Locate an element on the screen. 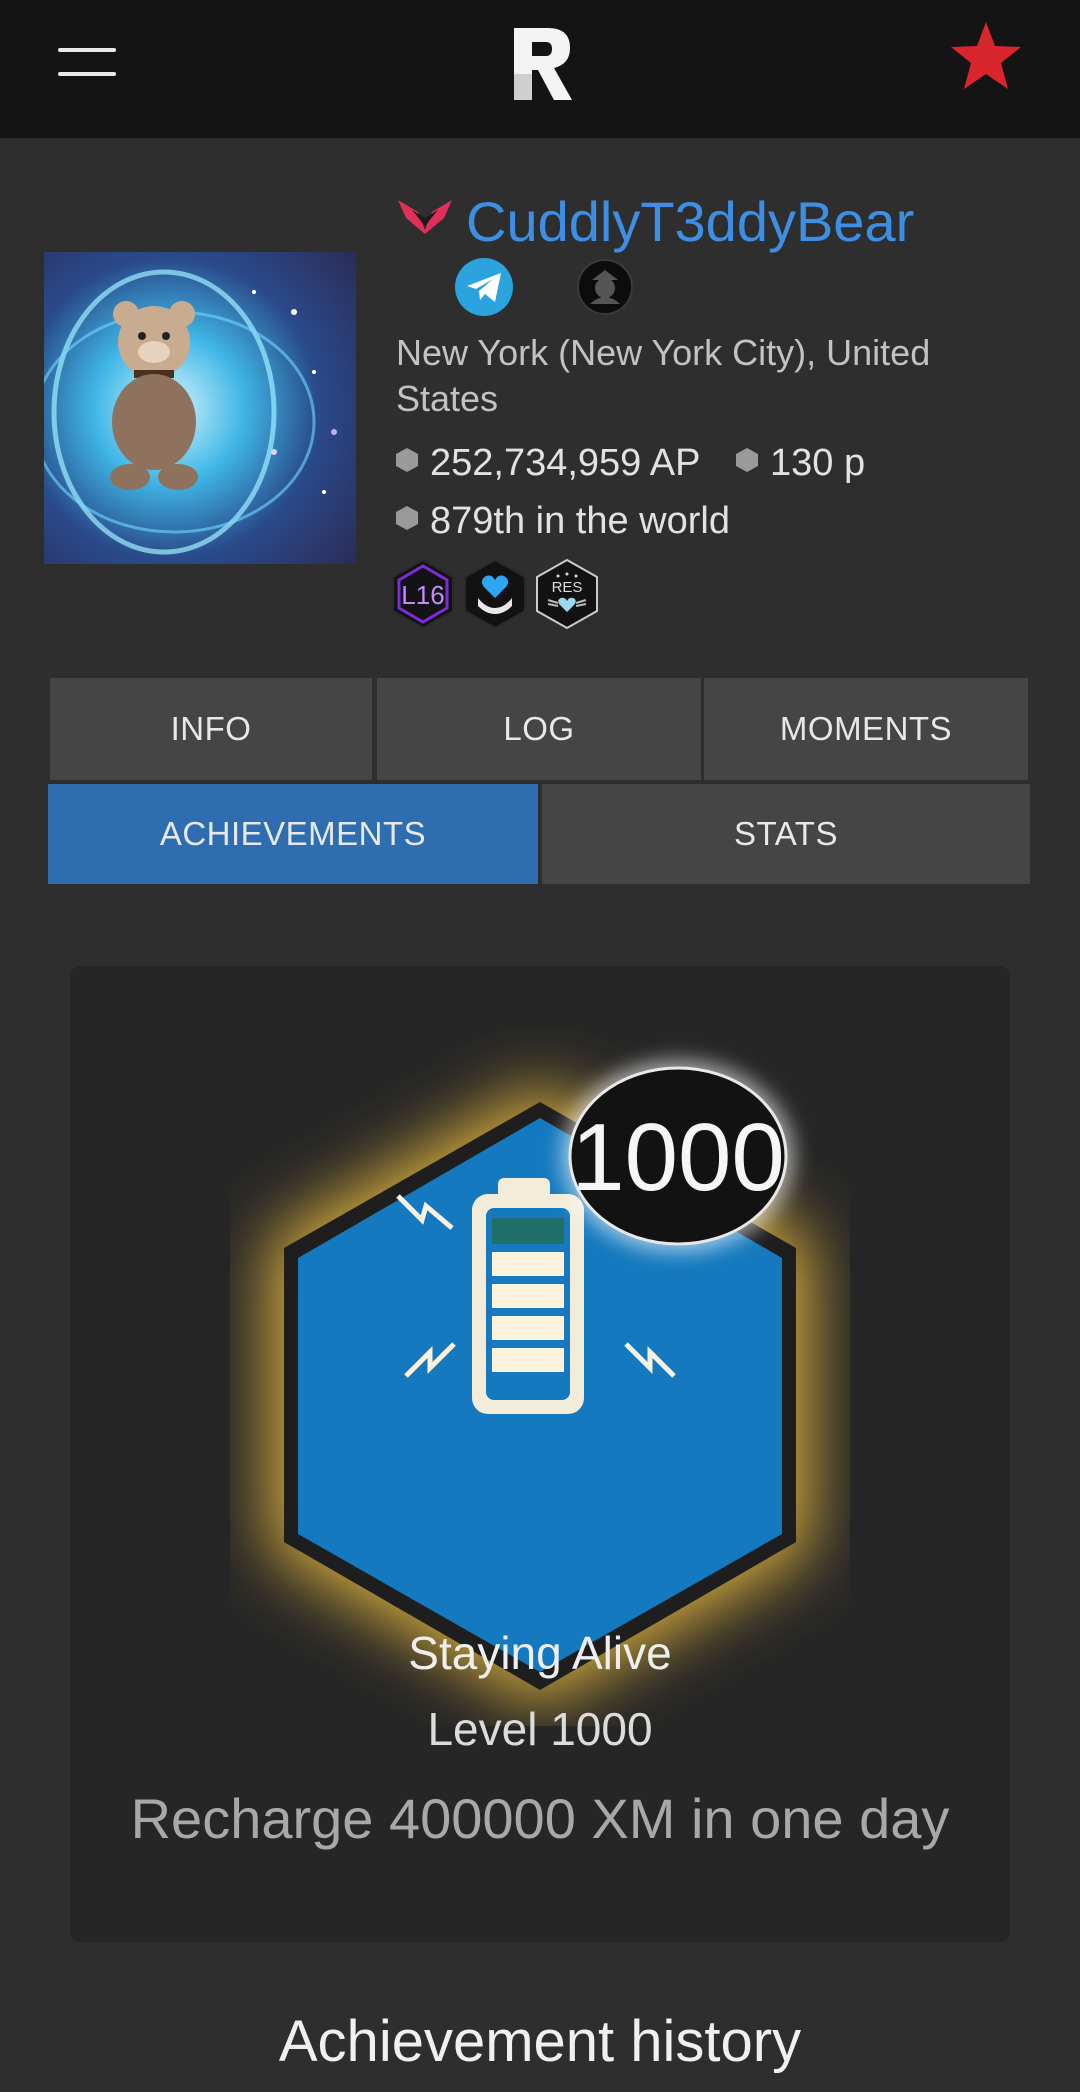 The height and width of the screenshot is (2092, 1080). tab-stats: STATS is located at coordinates (786, 834).